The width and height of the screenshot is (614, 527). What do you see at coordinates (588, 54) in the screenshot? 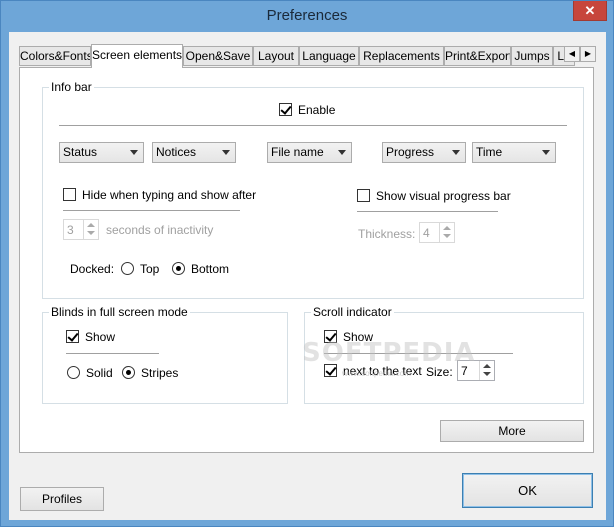
I see `tab-scroll-right-icon: ▶` at bounding box center [588, 54].